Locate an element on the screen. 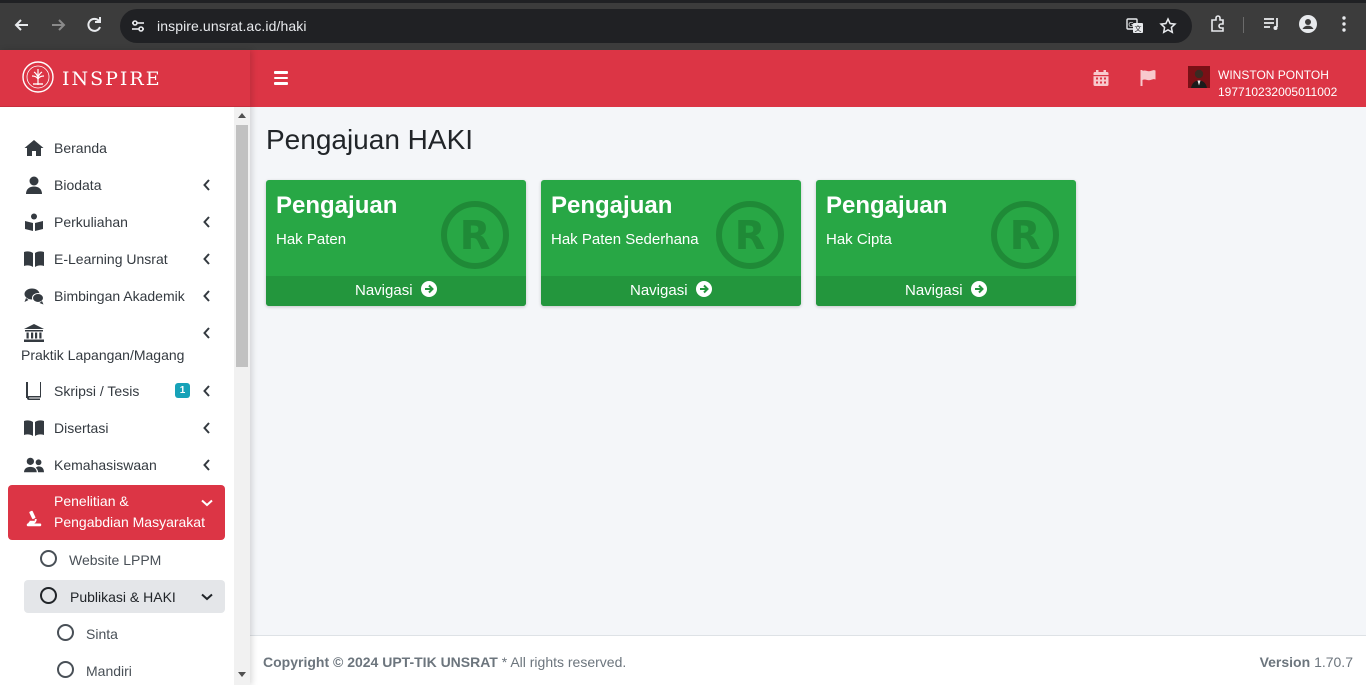  sidebar-item-bimbingan-akademik: Bimbingan Akademik is located at coordinates (116, 295).